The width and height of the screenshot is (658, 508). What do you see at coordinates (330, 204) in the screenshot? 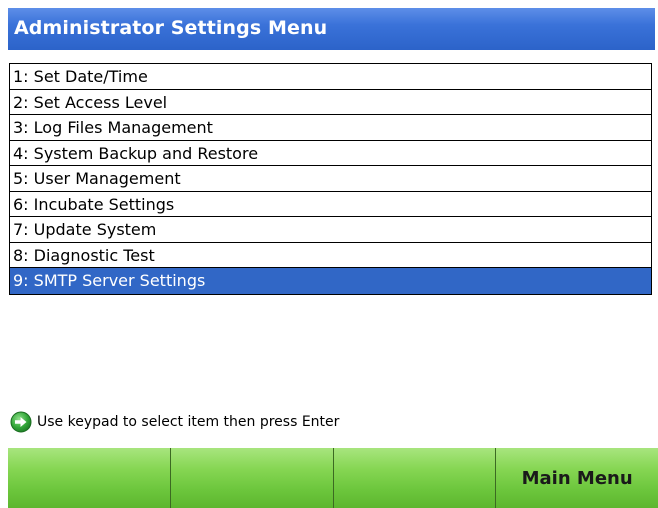
I see `menu-item-incubate-settings: 6: Incubate Settings` at bounding box center [330, 204].